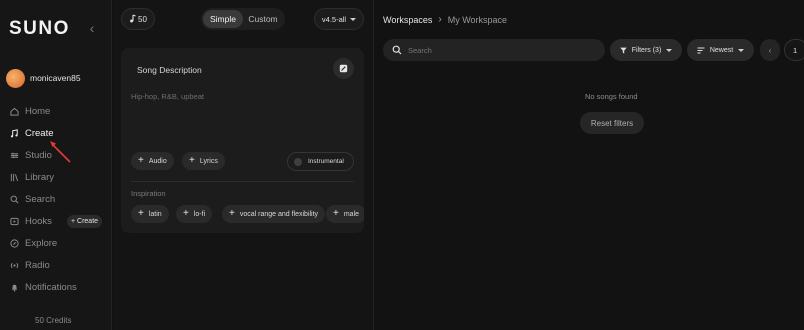  I want to click on inspiration-tag: + male, so click(345, 214).